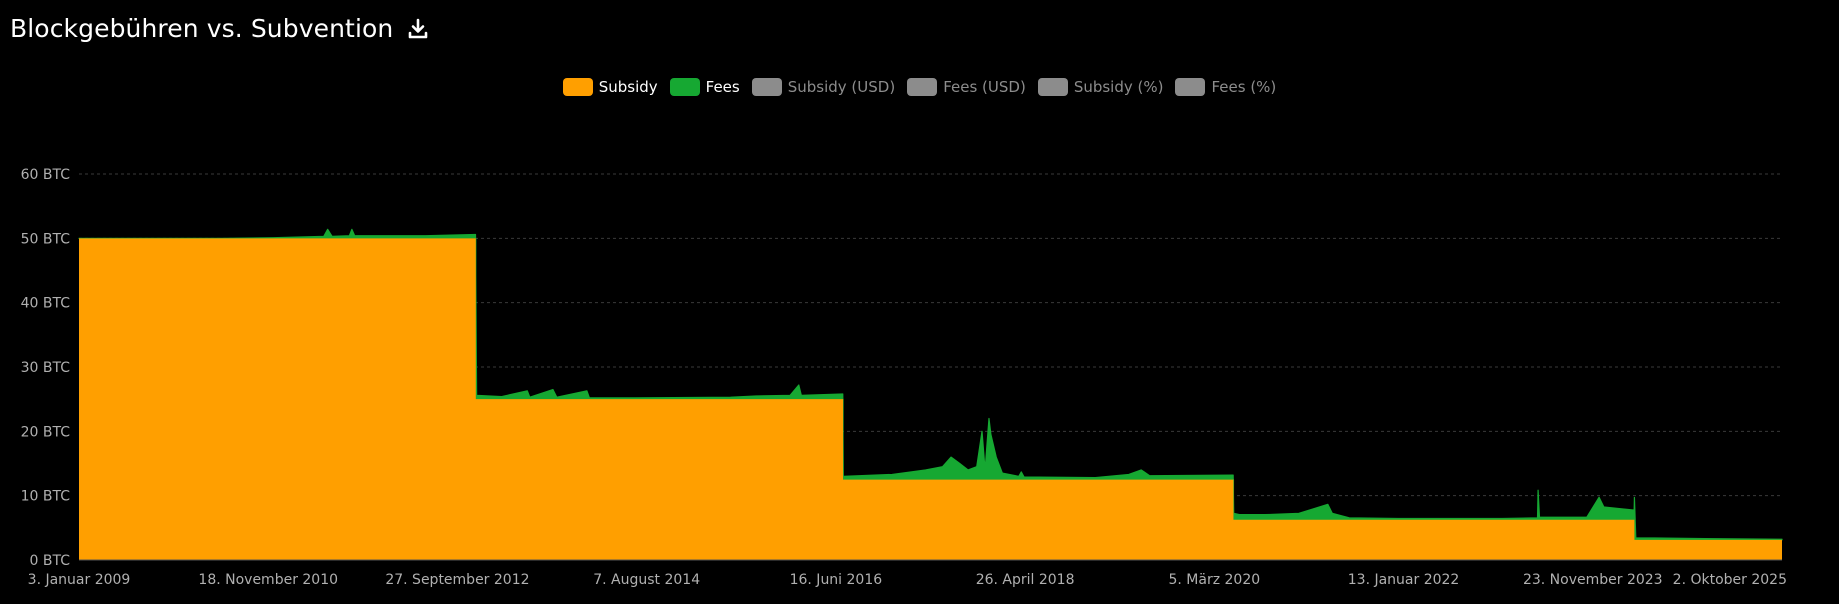 The width and height of the screenshot is (1839, 604). I want to click on y-tick-label: 60 BTC, so click(46, 175).